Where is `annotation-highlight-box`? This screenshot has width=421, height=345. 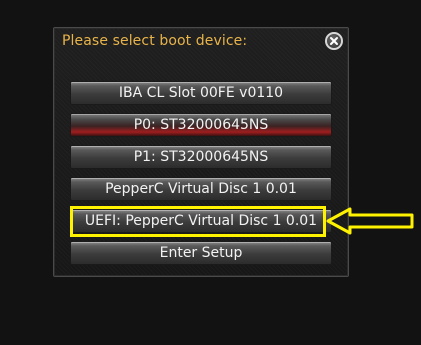 annotation-highlight-box is located at coordinates (198, 221).